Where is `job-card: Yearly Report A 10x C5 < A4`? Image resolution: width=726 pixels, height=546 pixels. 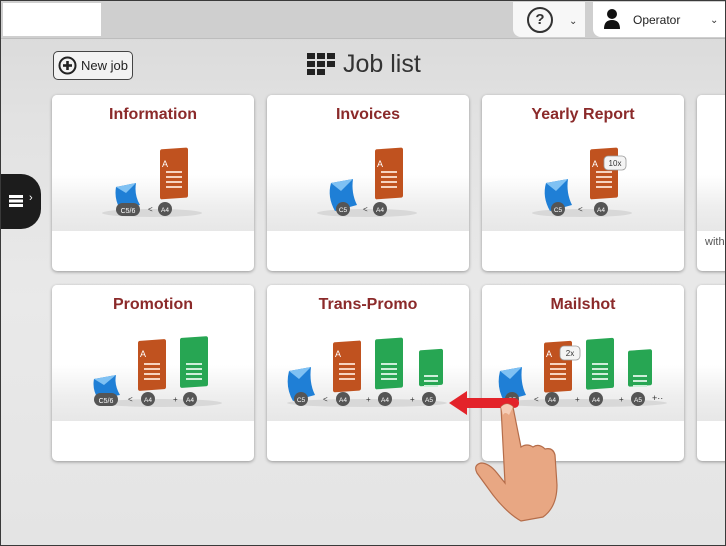 job-card: Yearly Report A 10x C5 < A4 is located at coordinates (583, 183).